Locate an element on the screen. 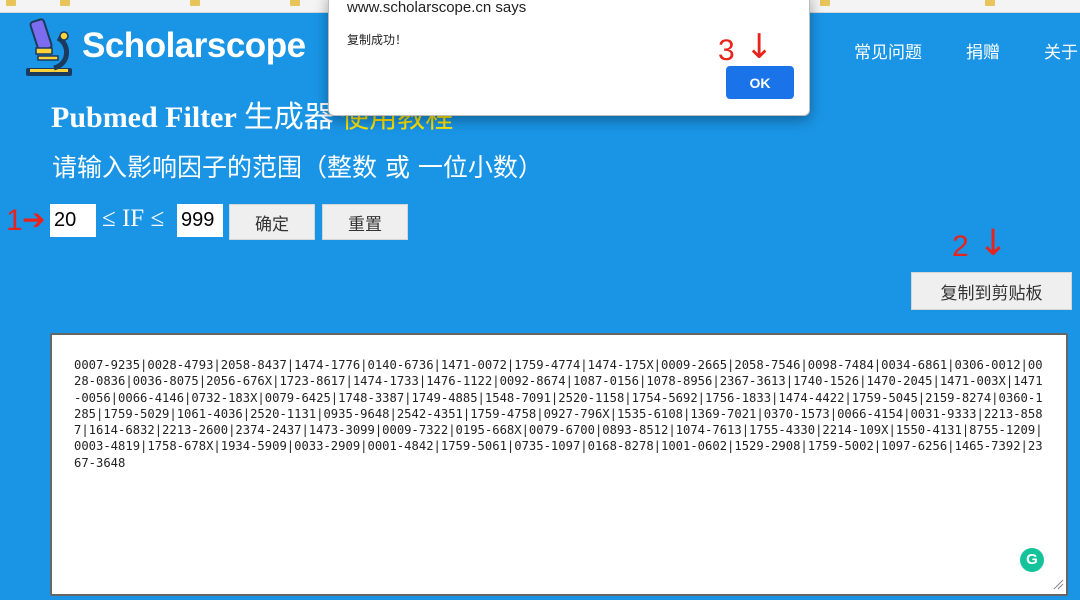  alert-dialog: www.scholarscope.cn says 复制成功！ OK is located at coordinates (569, 58).